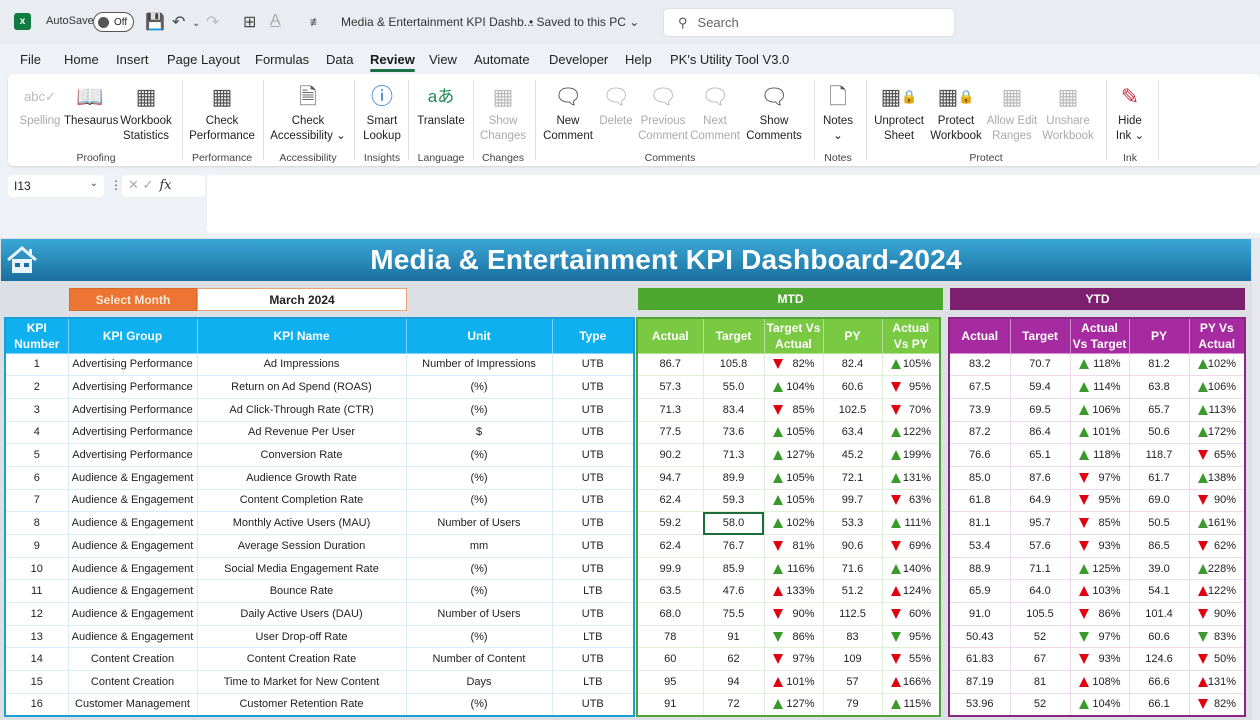 Image resolution: width=1260 pixels, height=720 pixels. I want to click on formula-input, so click(733, 204).